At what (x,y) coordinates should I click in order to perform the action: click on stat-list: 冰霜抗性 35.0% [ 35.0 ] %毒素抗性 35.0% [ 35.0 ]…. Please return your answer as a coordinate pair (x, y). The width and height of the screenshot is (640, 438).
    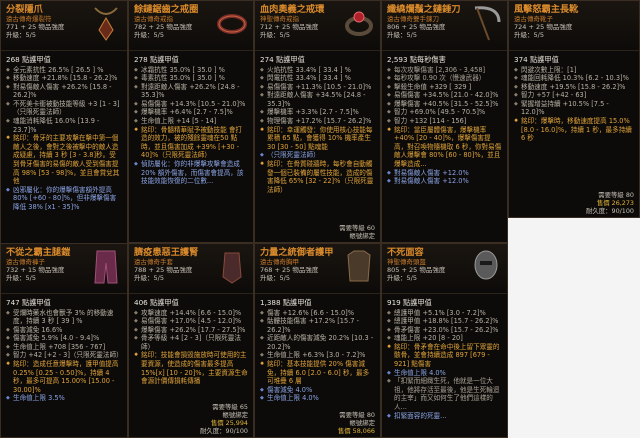
    Looking at the image, I should click on (191, 126).